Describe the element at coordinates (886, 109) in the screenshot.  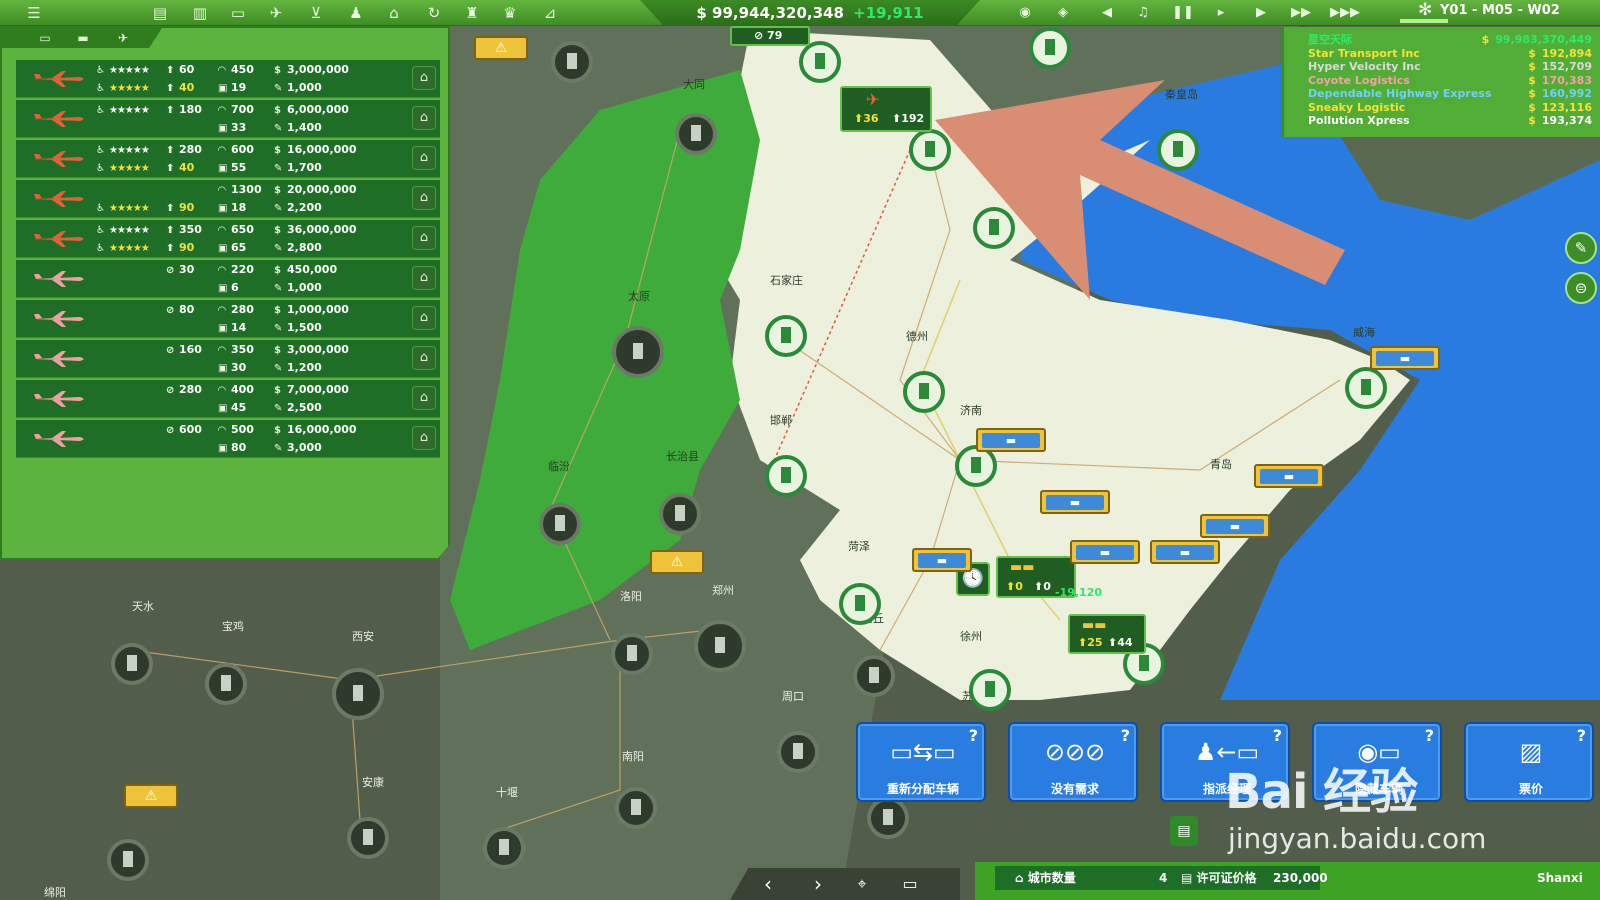
I see `plane-card: ✈ ⬆36 ⬆192` at that location.